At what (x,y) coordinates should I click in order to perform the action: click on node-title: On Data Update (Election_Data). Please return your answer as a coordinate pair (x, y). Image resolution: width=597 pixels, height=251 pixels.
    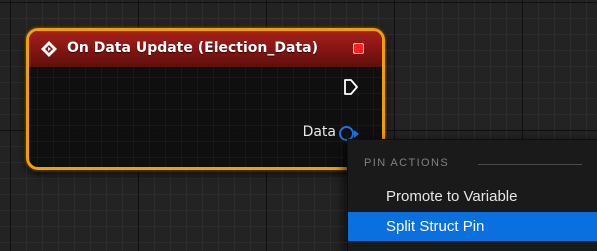
    Looking at the image, I should click on (192, 48).